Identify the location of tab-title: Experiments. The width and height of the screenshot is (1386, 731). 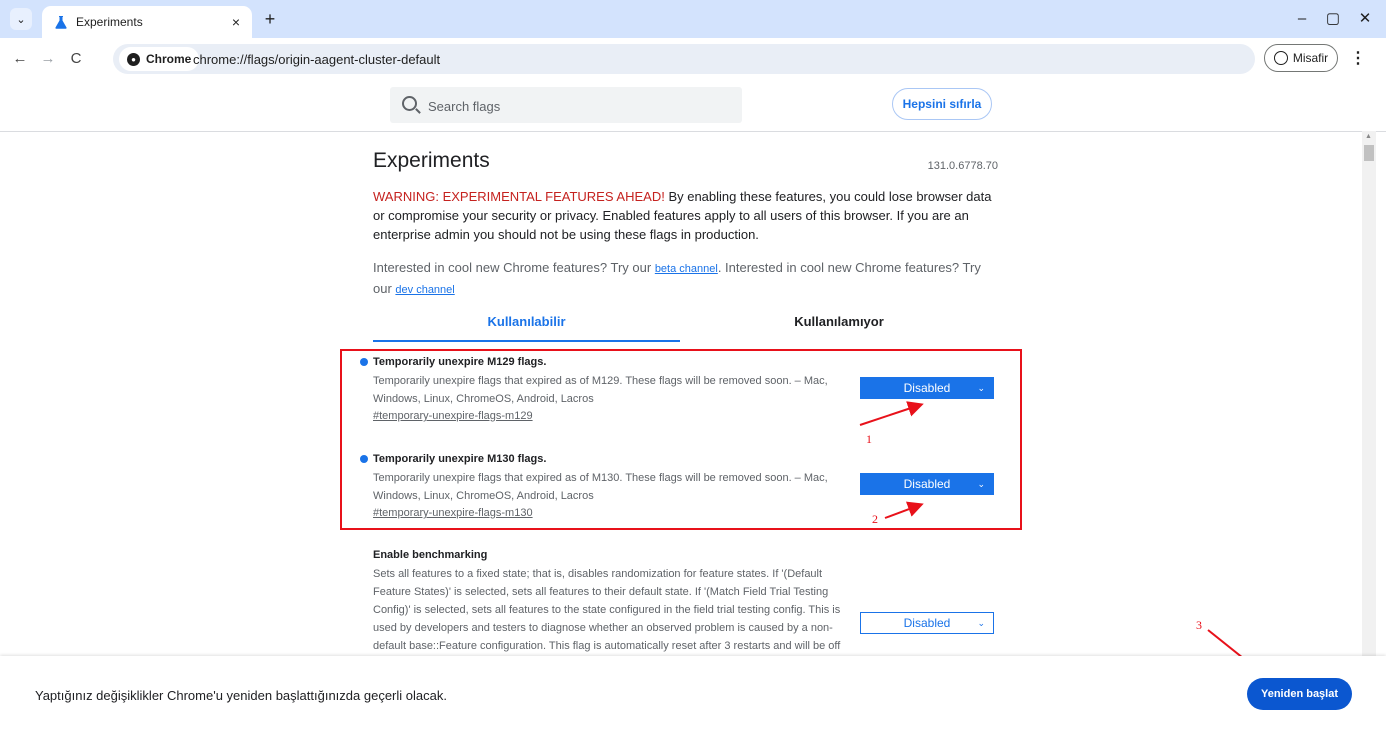
(109, 22).